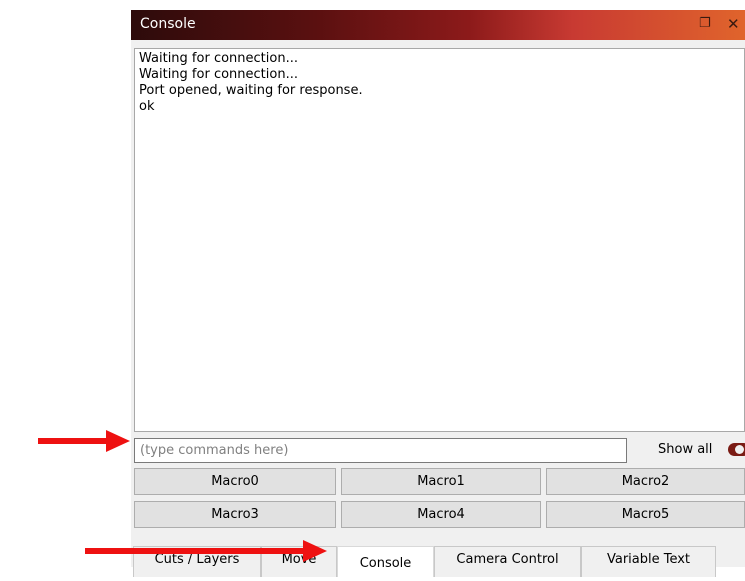 This screenshot has width=745, height=581. Describe the element at coordinates (685, 449) in the screenshot. I see `show-all-label: Show all` at that location.